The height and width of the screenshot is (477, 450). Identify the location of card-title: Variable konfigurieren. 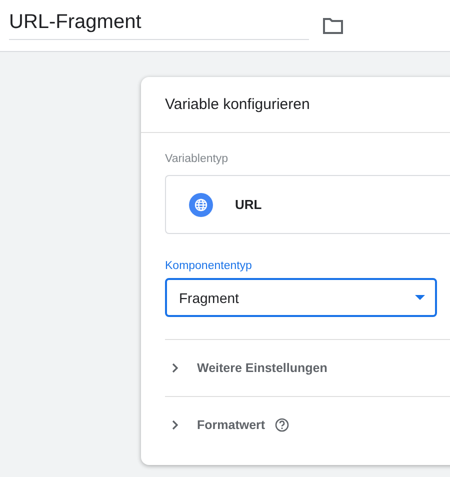
(295, 105).